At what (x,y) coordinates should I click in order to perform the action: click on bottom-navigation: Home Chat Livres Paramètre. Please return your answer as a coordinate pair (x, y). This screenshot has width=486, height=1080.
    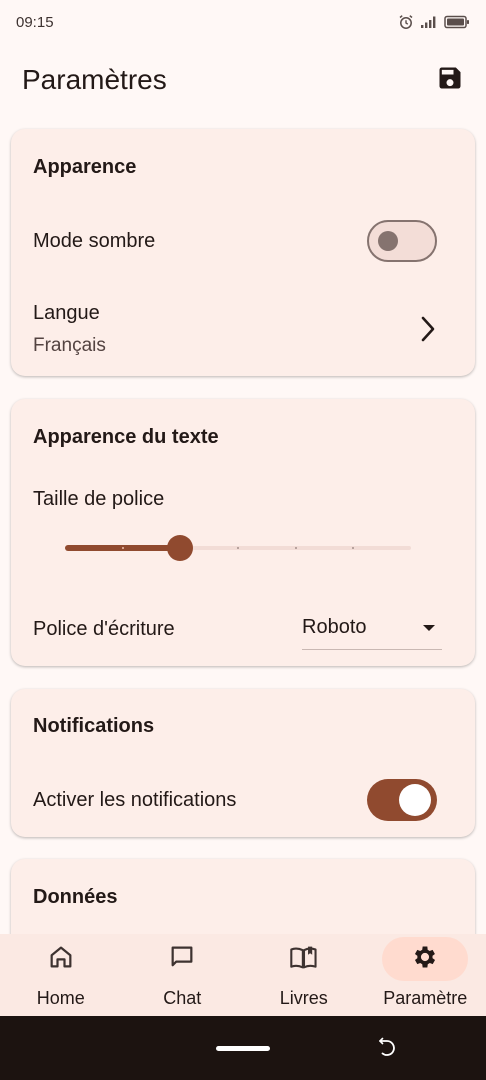
    Looking at the image, I should click on (243, 975).